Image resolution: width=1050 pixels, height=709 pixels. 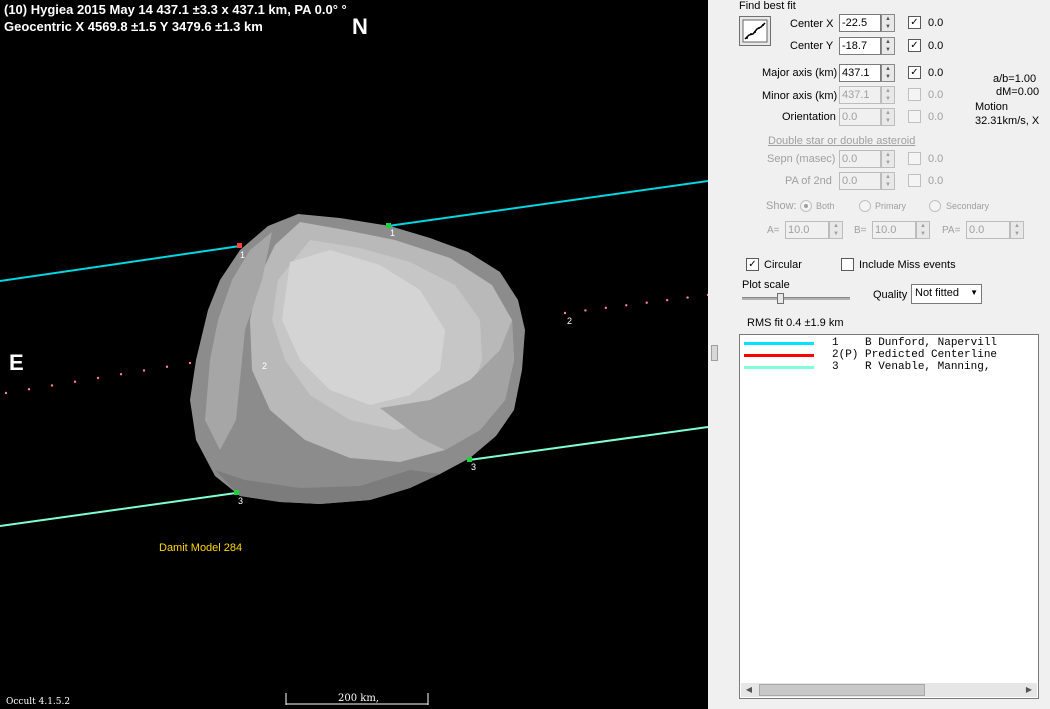 What do you see at coordinates (1029, 690) in the screenshot?
I see `scroll-right-icon: ▶` at bounding box center [1029, 690].